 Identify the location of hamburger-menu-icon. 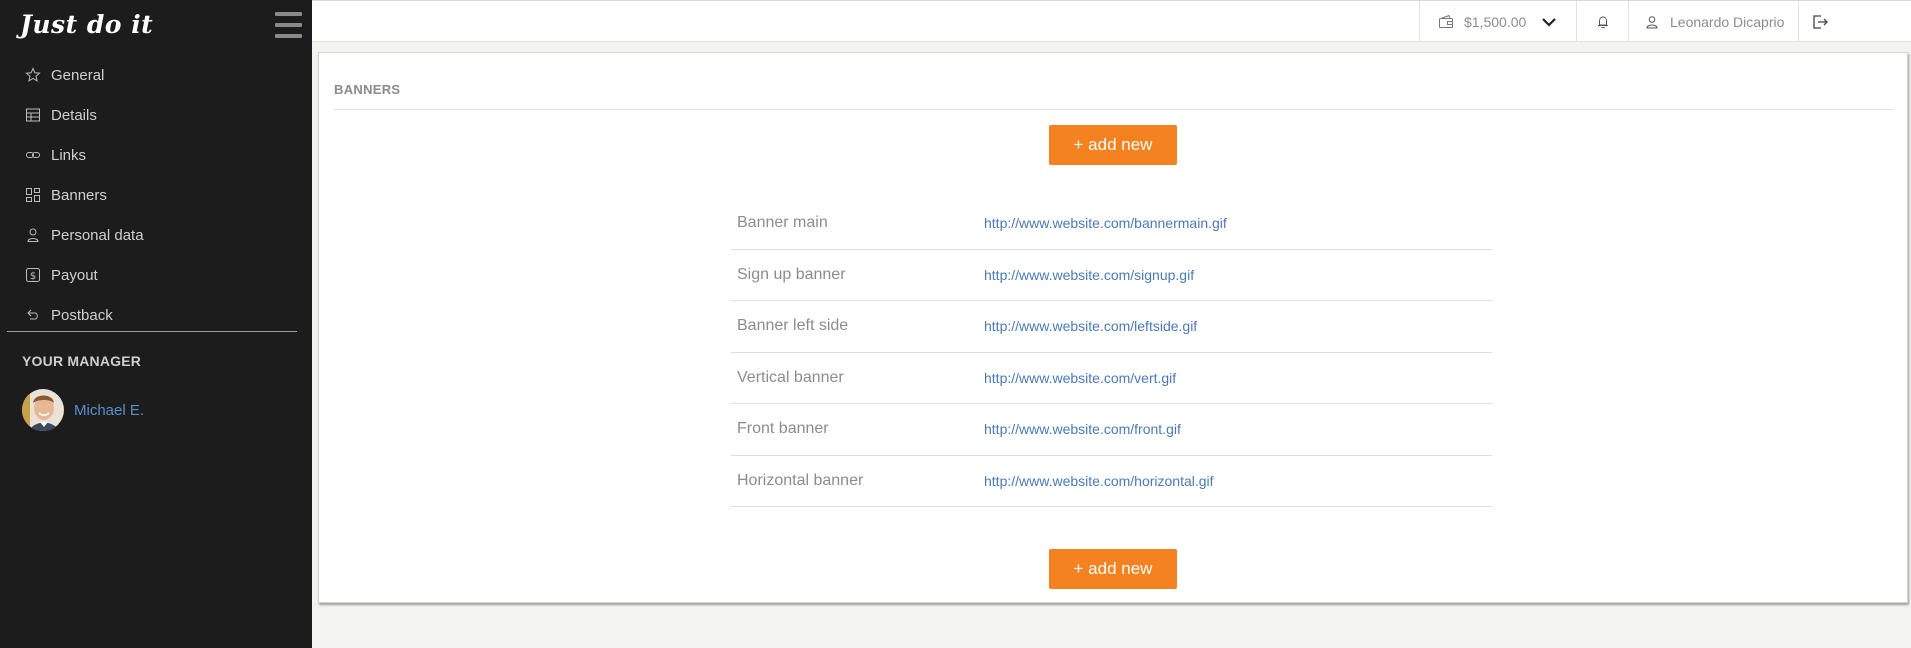
(288, 25).